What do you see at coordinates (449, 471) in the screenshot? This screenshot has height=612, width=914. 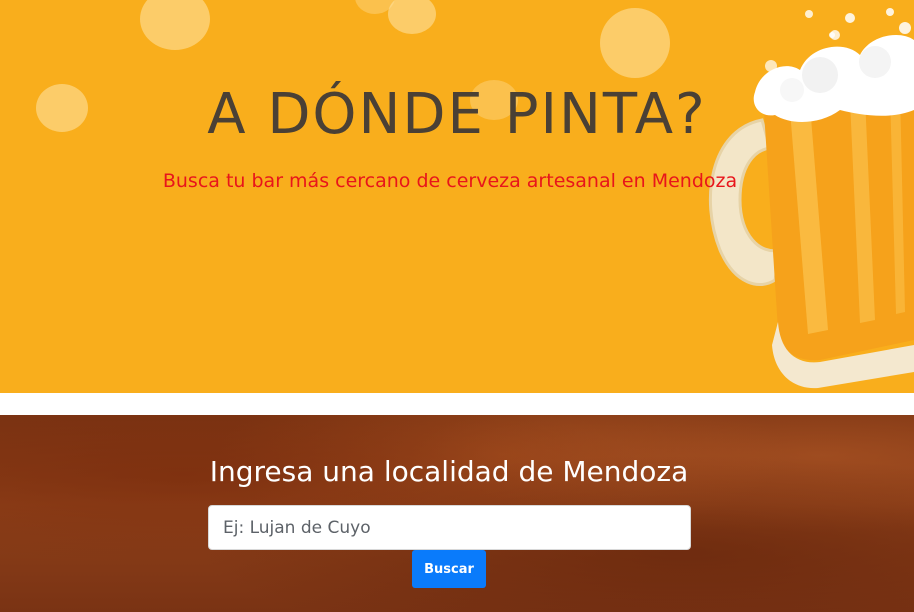 I see `search-heading: Ingresa una localidad de Mendoza` at bounding box center [449, 471].